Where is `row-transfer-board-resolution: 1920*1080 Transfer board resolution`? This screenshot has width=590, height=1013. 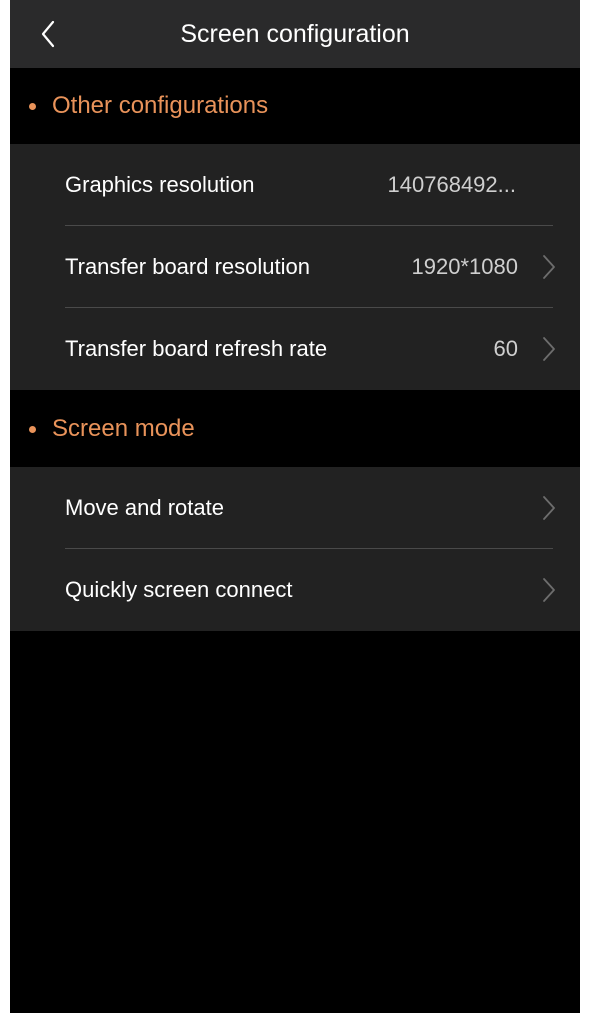 row-transfer-board-resolution: 1920*1080 Transfer board resolution is located at coordinates (295, 267).